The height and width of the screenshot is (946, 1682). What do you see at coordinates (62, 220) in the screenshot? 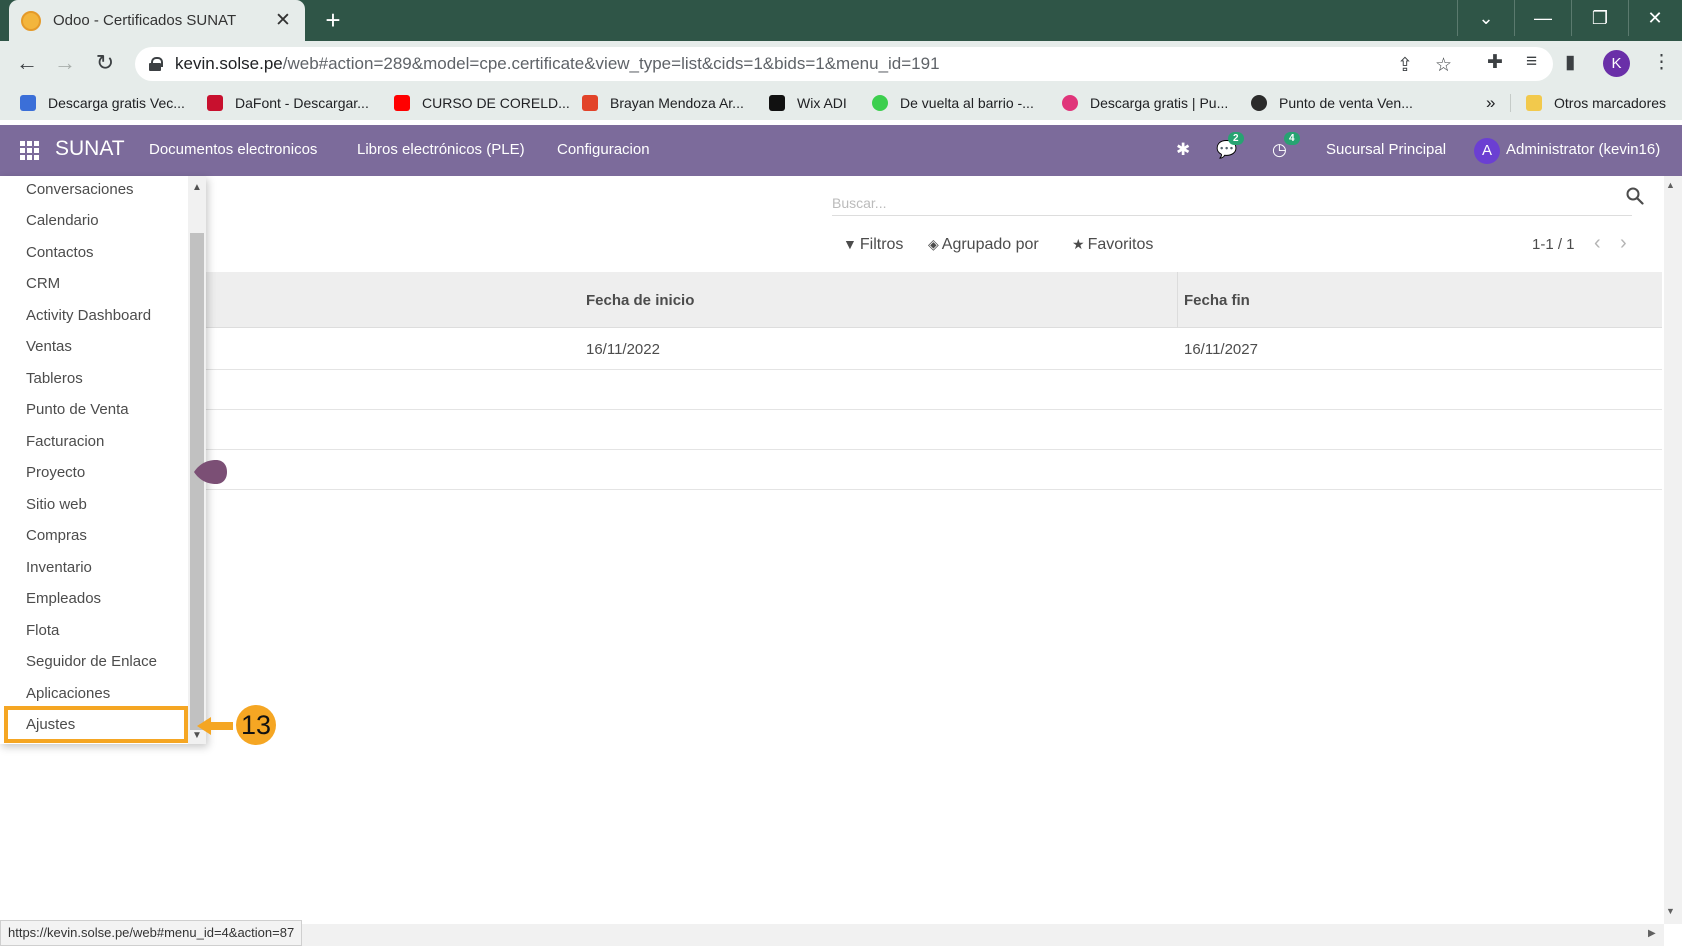
I see `menu-item-calendario: Calendario` at bounding box center [62, 220].